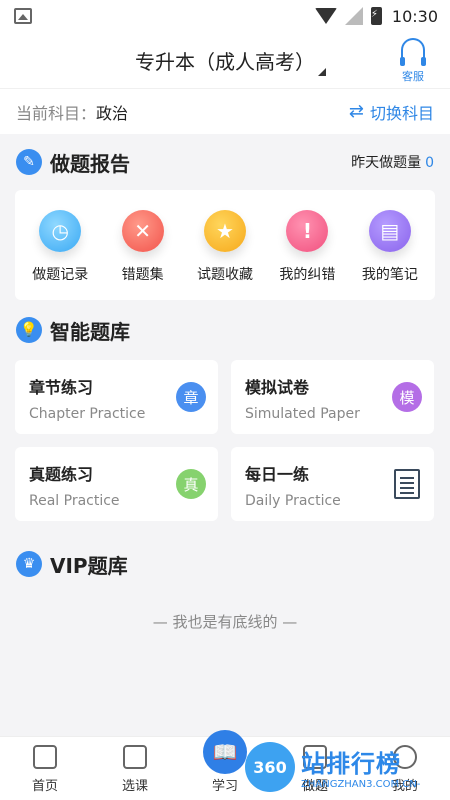 This screenshot has width=450, height=800. Describe the element at coordinates (116, 397) in the screenshot. I see `chapter-practice-card: 章节练习 Chapter Practice 章` at that location.